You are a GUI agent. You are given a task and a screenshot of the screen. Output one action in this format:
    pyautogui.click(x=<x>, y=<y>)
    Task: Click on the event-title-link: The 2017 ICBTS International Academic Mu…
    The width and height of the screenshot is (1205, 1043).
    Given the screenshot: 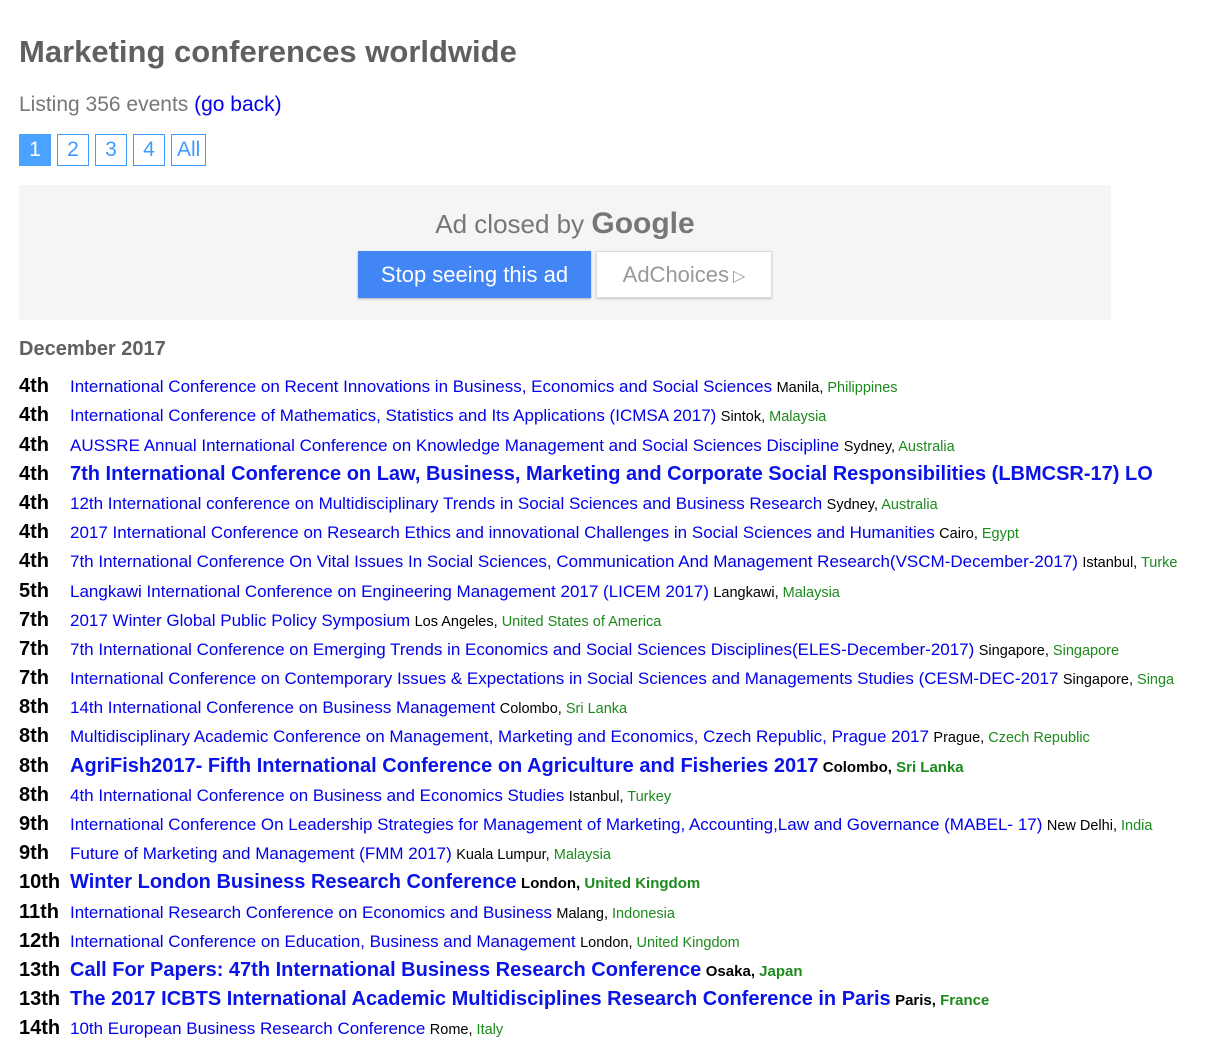 What is the action you would take?
    pyautogui.click(x=480, y=999)
    